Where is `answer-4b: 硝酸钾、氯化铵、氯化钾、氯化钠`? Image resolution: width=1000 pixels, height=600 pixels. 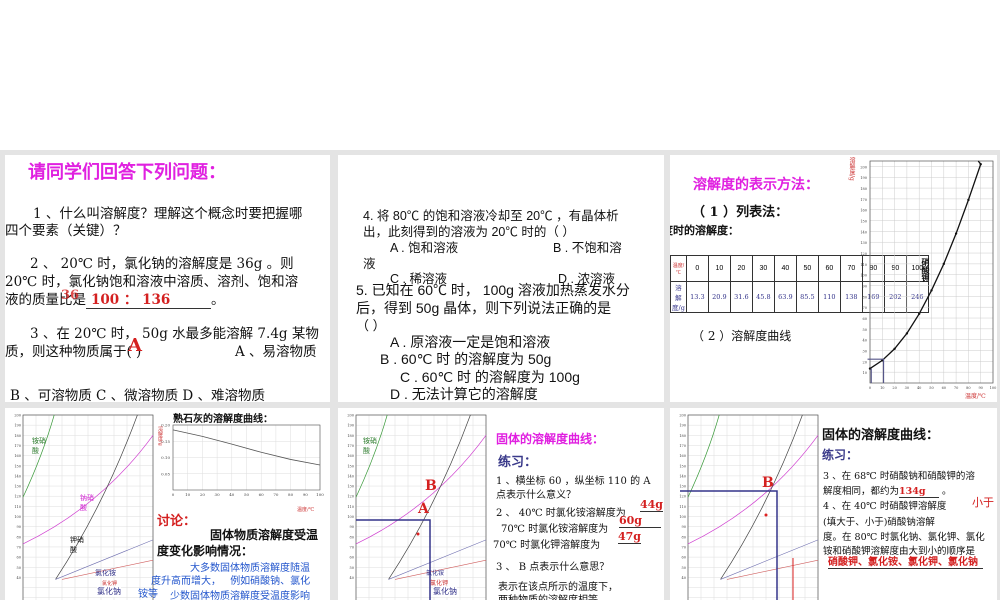
answer-4b: 硝酸钾、氯化铵、氯化钾、氯化钠 is located at coordinates (905, 561).